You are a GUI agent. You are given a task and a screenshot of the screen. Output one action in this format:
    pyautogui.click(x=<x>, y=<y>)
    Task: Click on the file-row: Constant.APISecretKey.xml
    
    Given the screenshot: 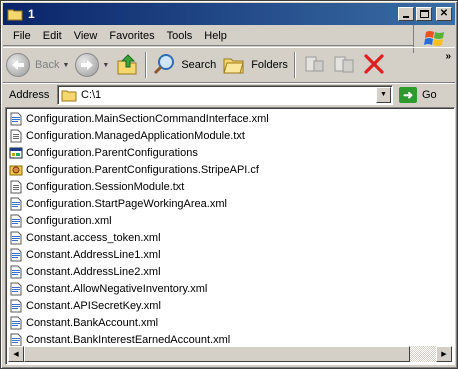 What is the action you would take?
    pyautogui.click(x=230, y=305)
    